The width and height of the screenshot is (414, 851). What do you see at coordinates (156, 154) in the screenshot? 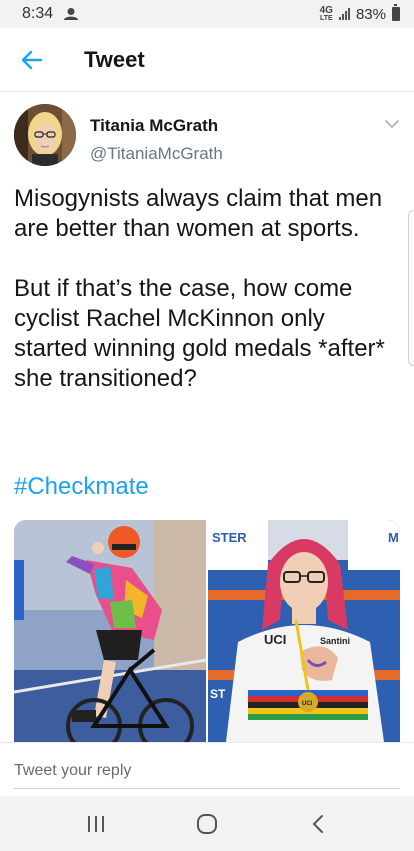
I see `author-handle: @TitaniaMcGrath` at bounding box center [156, 154].